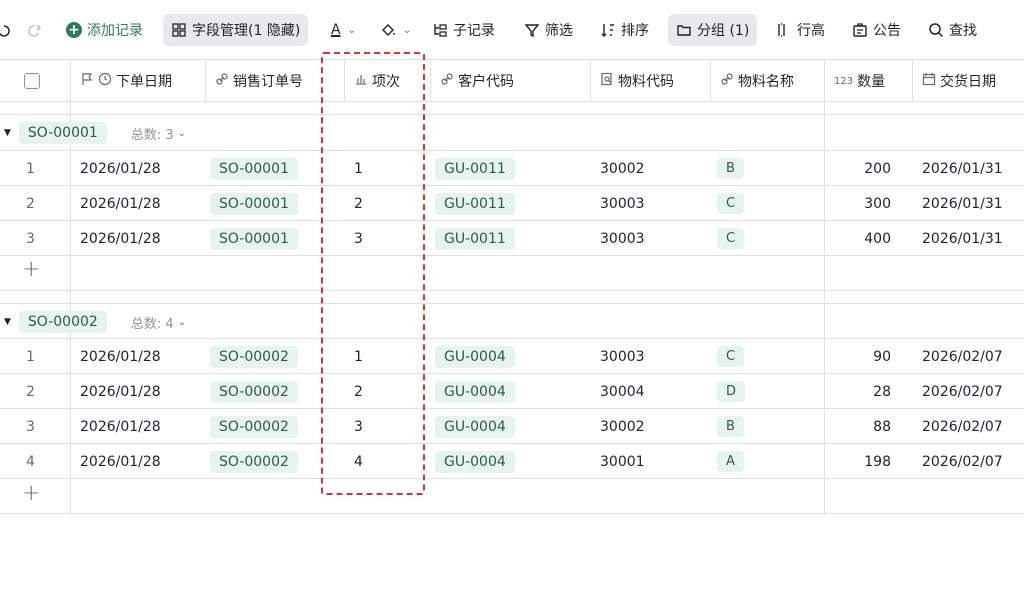 Image resolution: width=1024 pixels, height=606 pixels. Describe the element at coordinates (963, 31) in the screenshot. I see `search-label: 查找` at that location.